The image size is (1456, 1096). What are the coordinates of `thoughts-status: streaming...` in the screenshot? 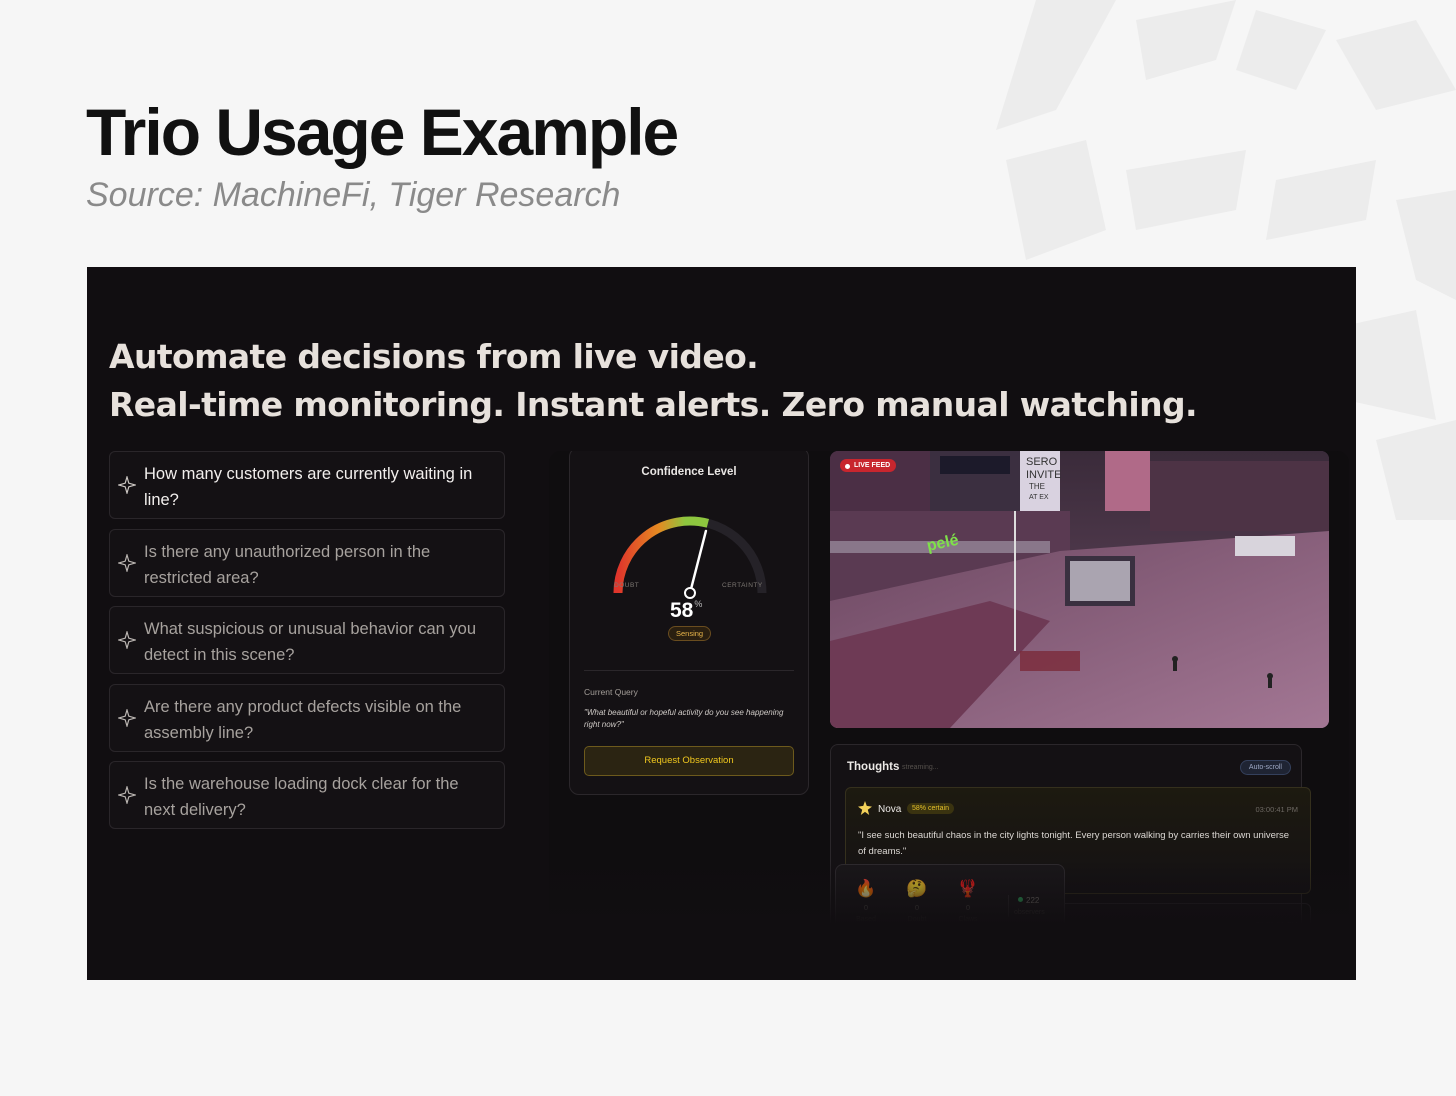 It's located at (920, 767).